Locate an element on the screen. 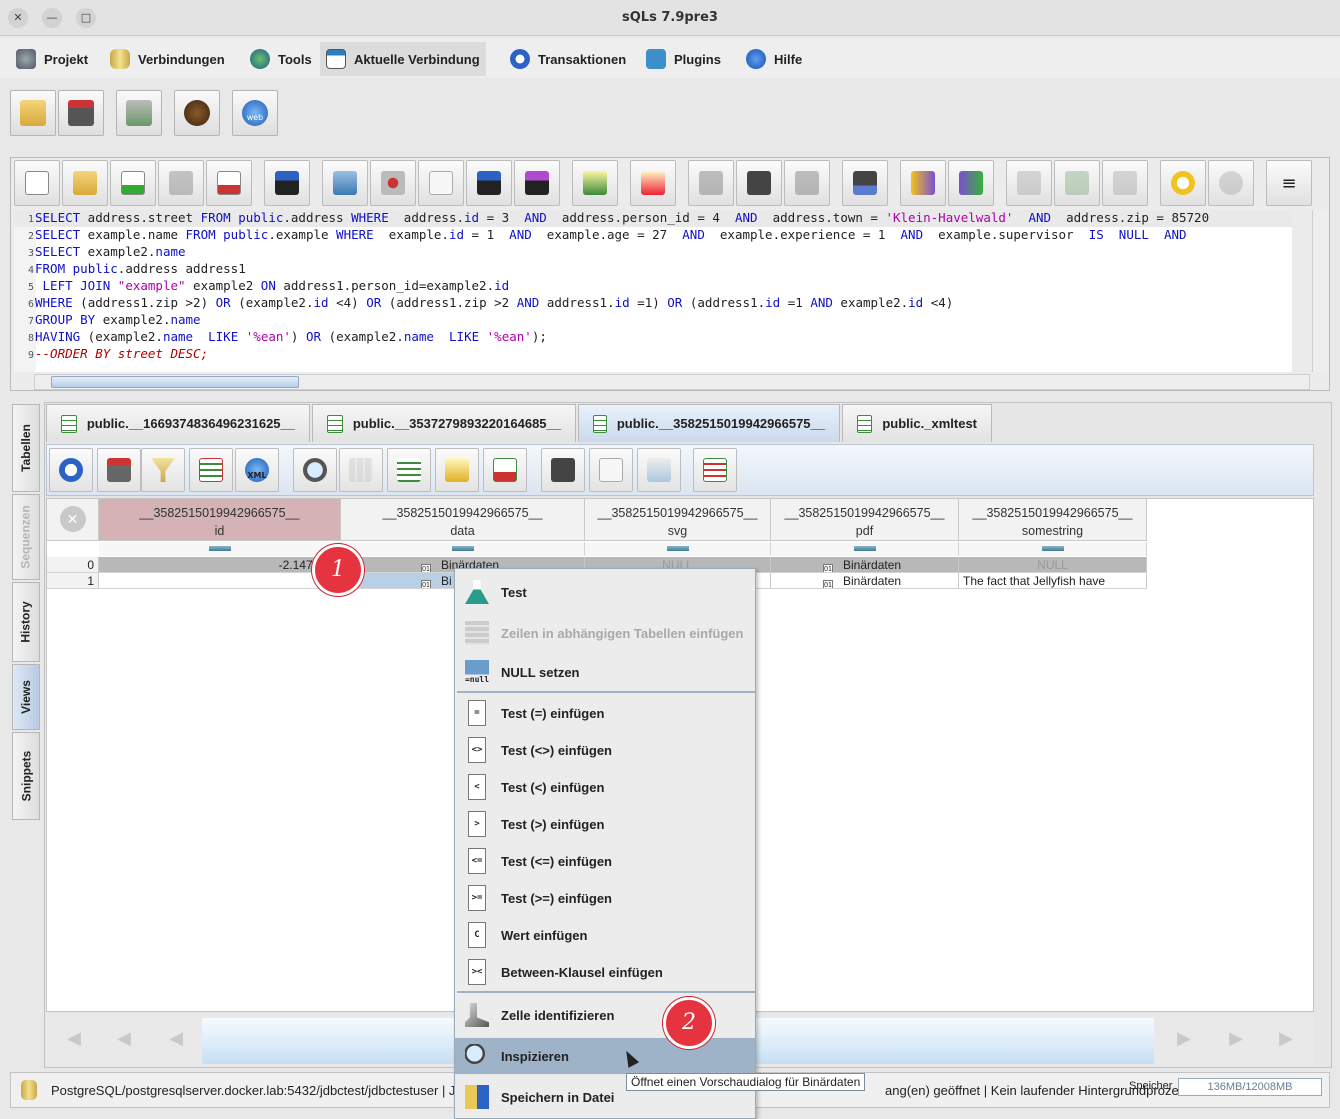 Image resolution: width=1340 pixels, height=1119 pixels. cell-id is located at coordinates (220, 581).